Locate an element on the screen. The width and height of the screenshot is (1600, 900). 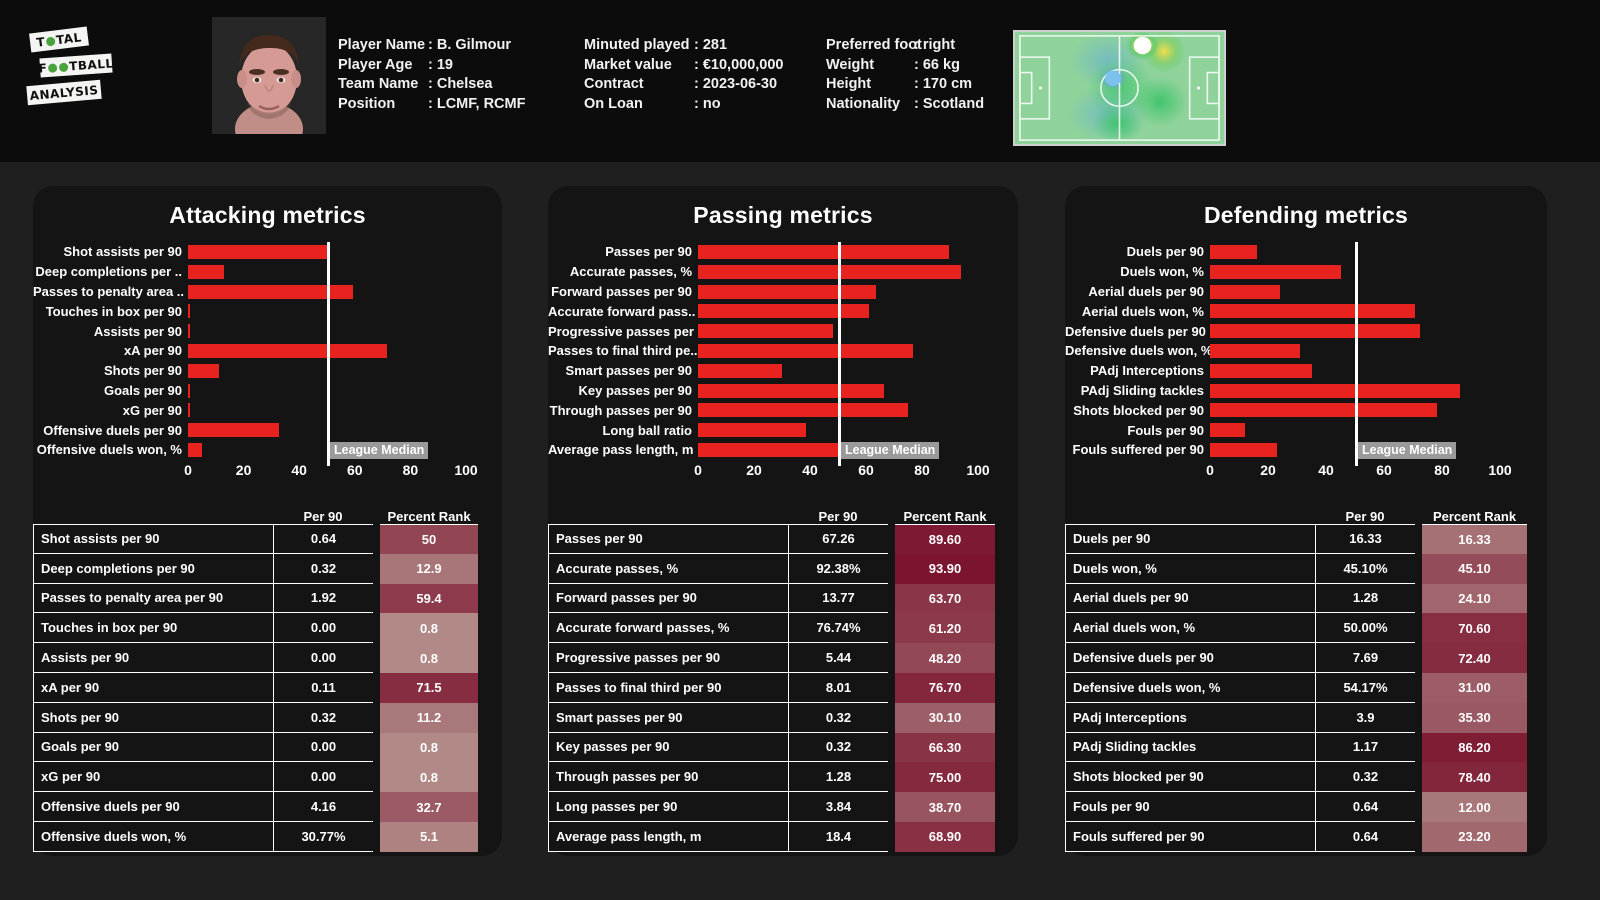
info-key: Player Age is located at coordinates (375, 64).